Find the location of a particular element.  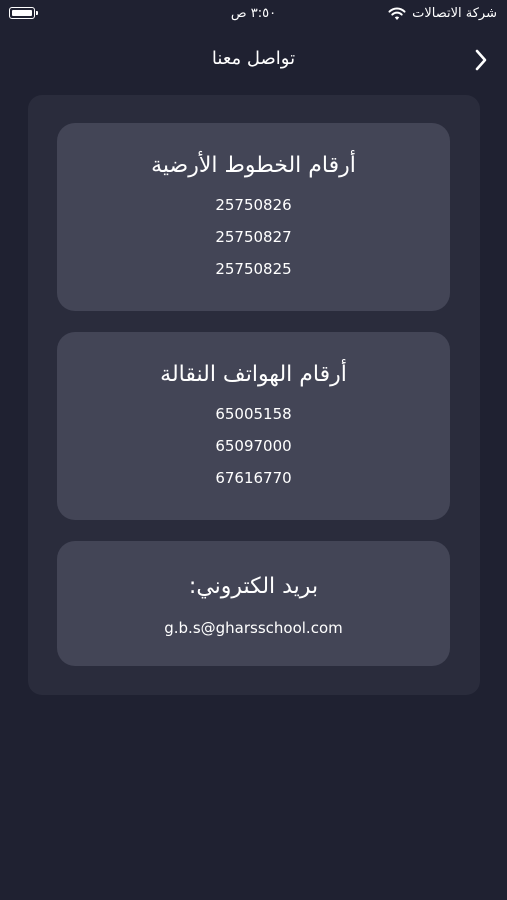

mobile-number: 67616770 is located at coordinates (253, 478).